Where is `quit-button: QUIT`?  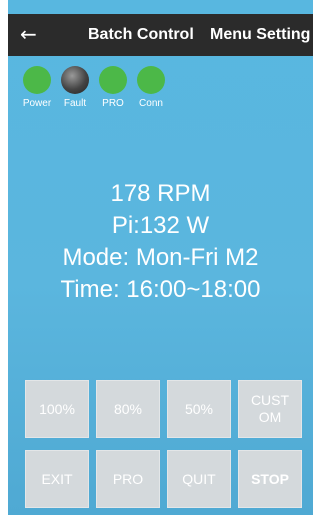 quit-button: QUIT is located at coordinates (199, 479).